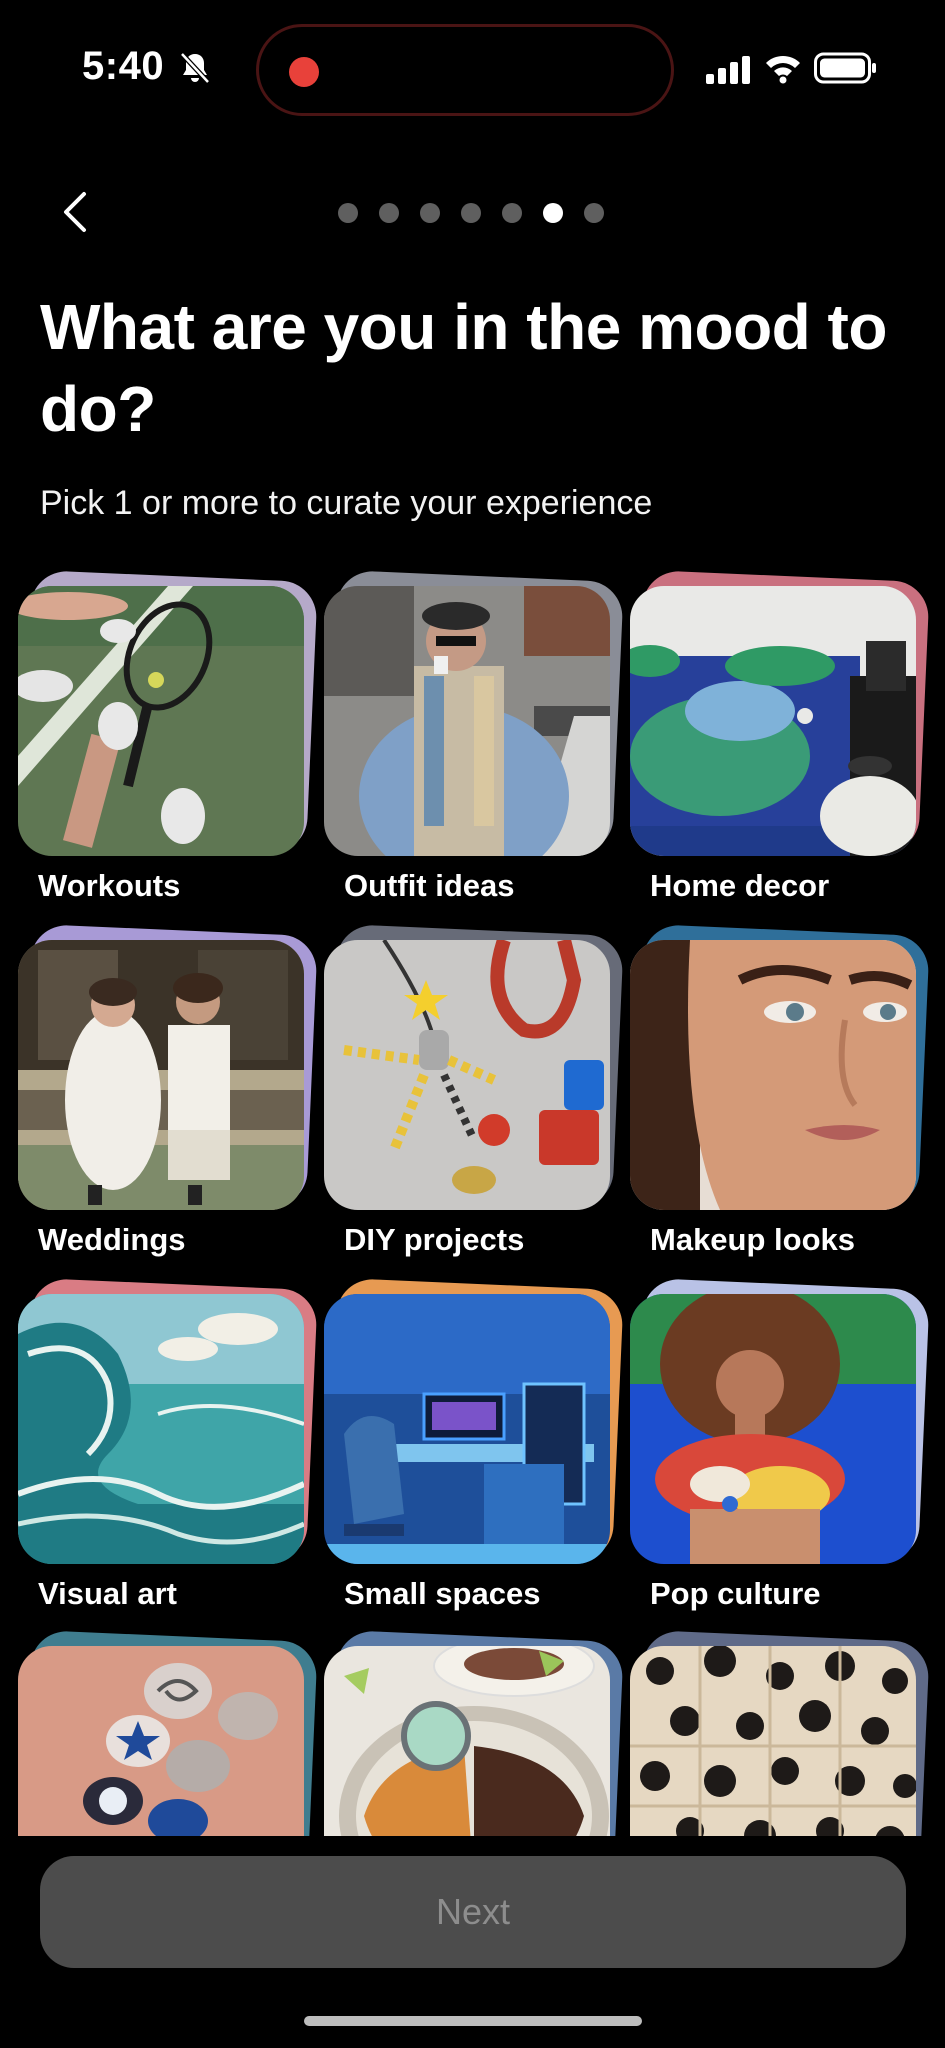 This screenshot has width=945, height=2048. Describe the element at coordinates (429, 885) in the screenshot. I see `topic-label: Outfit ideas` at that location.